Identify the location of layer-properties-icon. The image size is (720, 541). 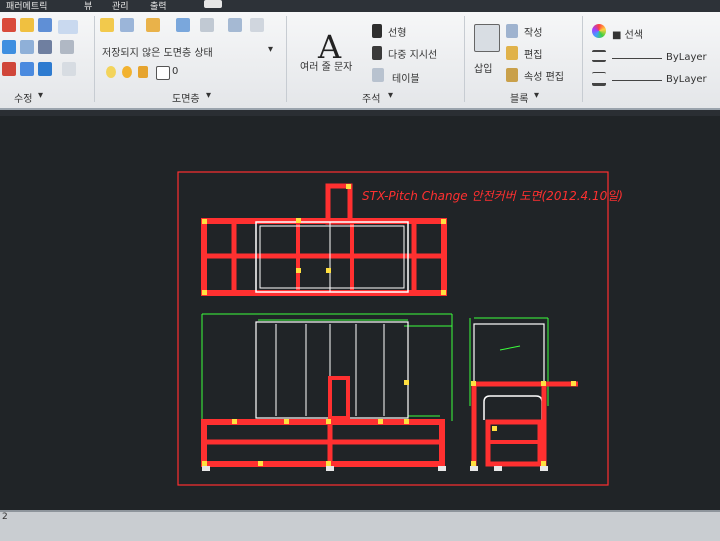
(107, 25).